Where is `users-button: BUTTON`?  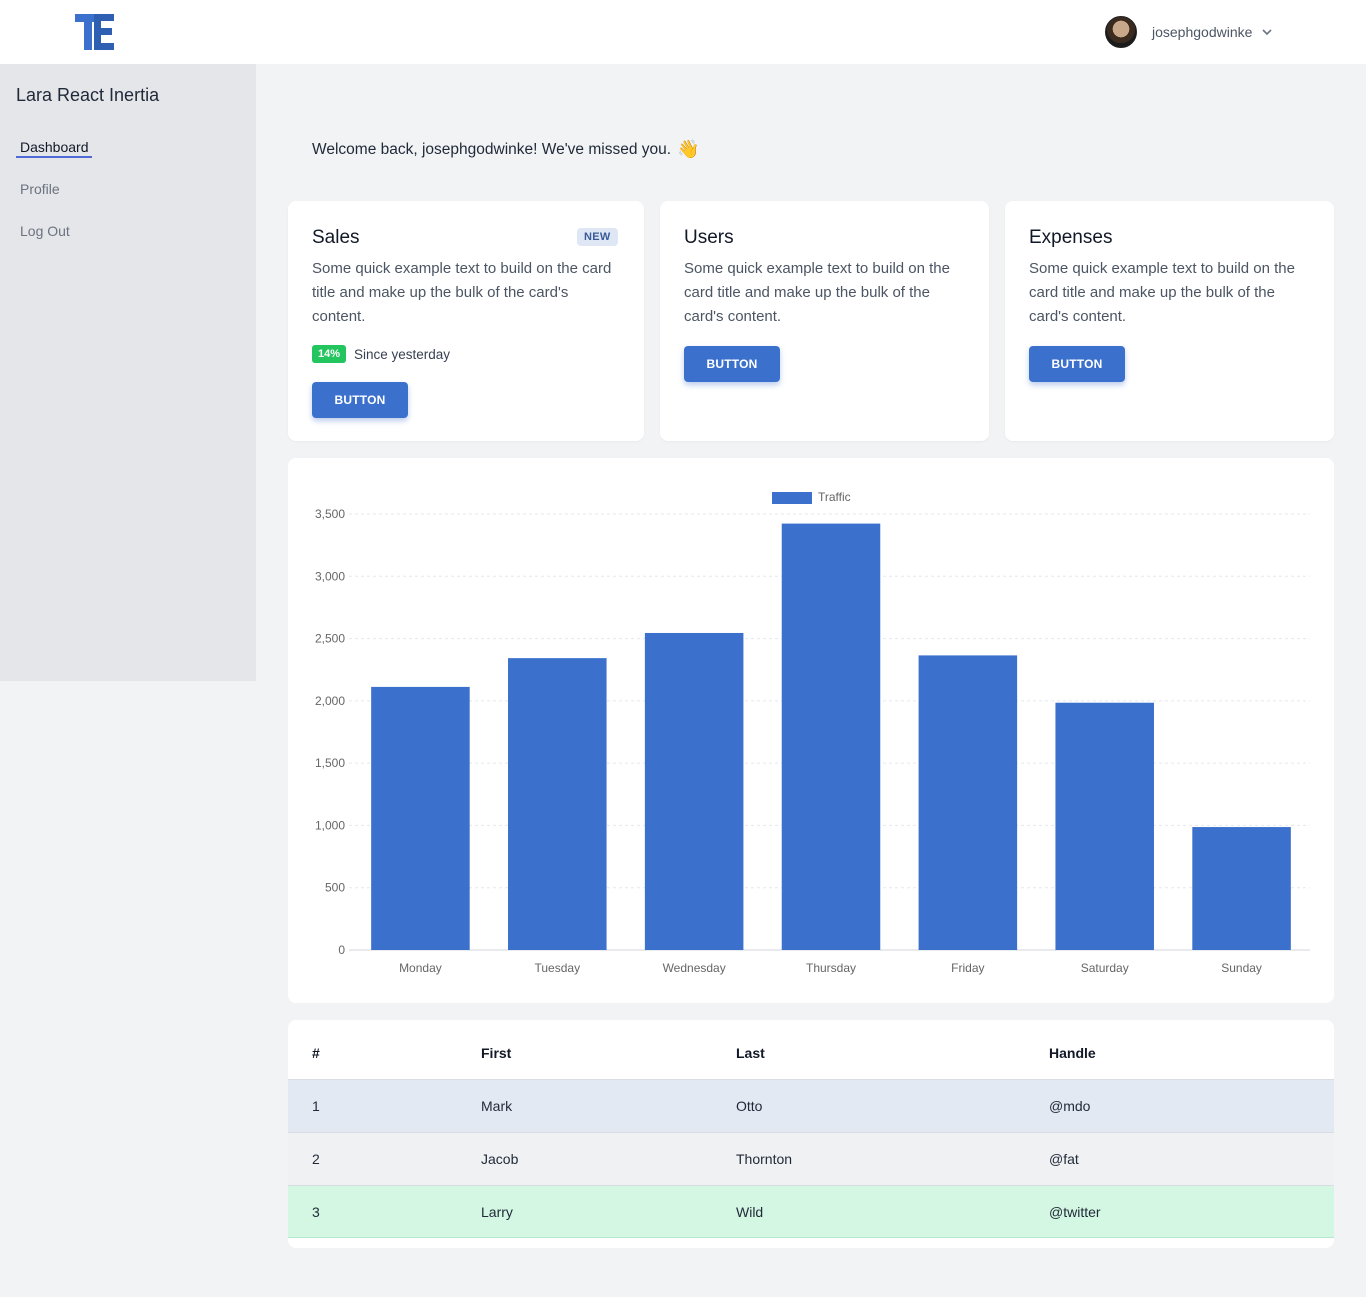
users-button: BUTTON is located at coordinates (732, 364).